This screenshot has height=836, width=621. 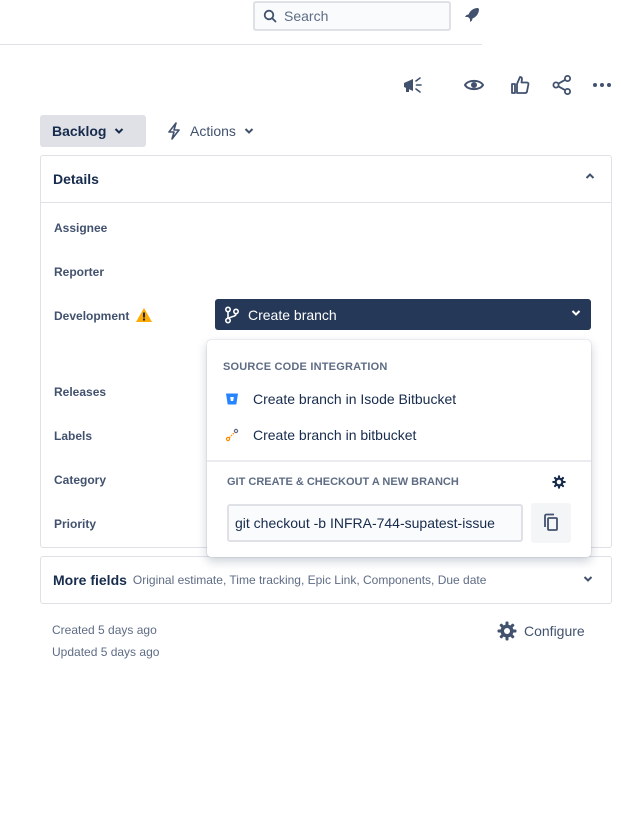 I want to click on category-label: Category, so click(x=80, y=480).